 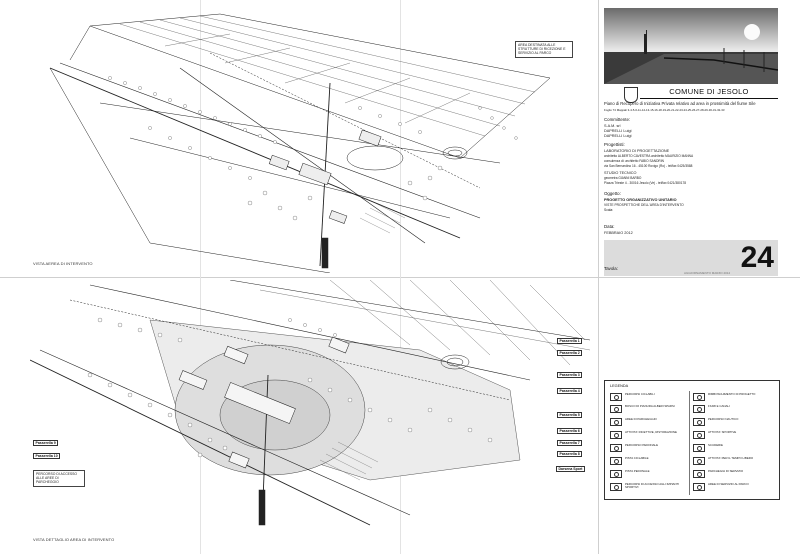 What do you see at coordinates (649, 447) in the screenshot?
I see `legend-item: PERCORSO PEDONALE` at bounding box center [649, 447].